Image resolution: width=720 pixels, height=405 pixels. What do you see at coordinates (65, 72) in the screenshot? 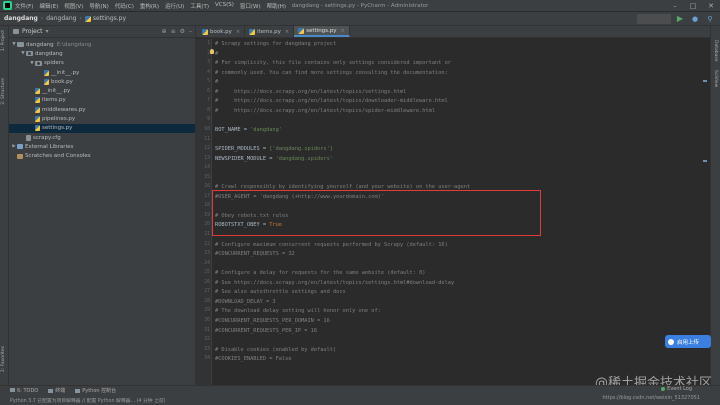
I see `project-tree-item-label: __init__.py` at bounding box center [65, 72].